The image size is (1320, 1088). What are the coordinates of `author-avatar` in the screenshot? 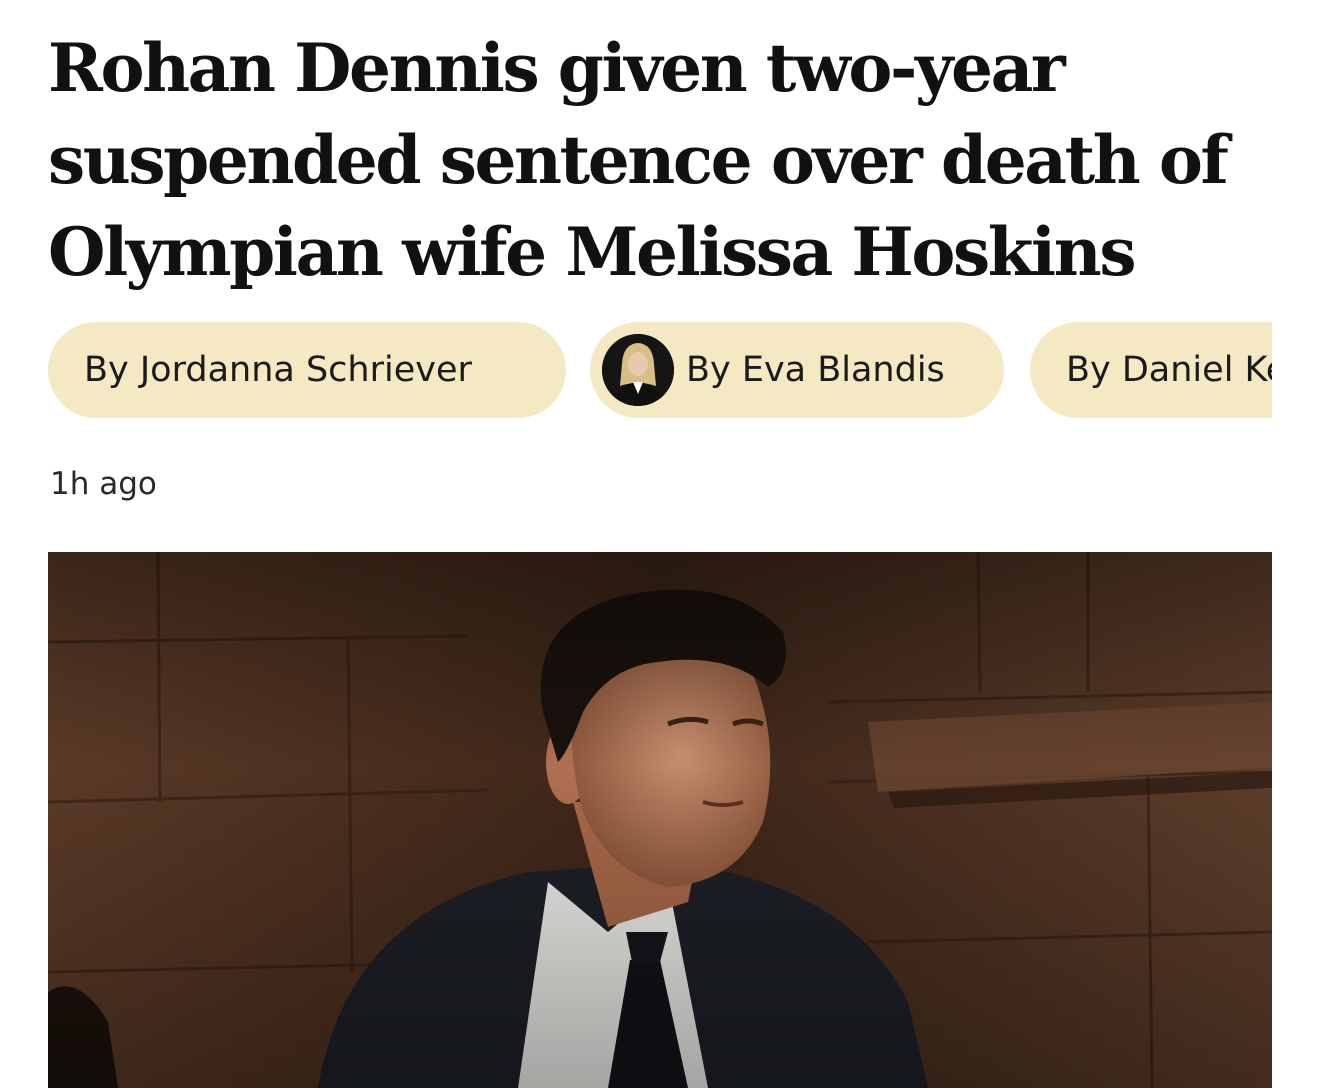 It's located at (638, 370).